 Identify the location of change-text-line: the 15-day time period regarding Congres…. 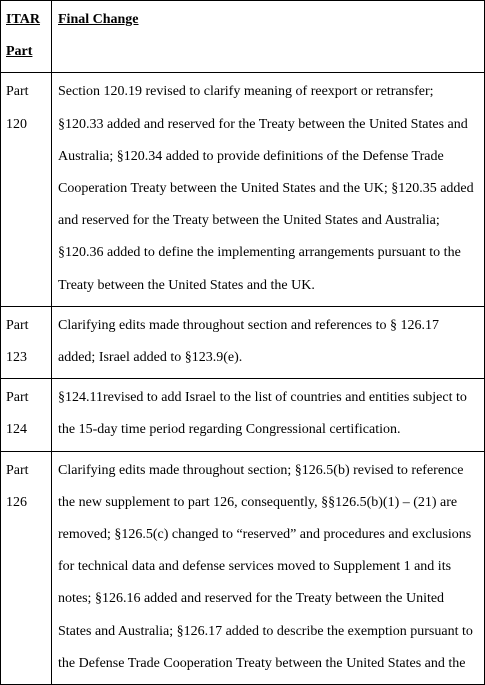
(229, 430).